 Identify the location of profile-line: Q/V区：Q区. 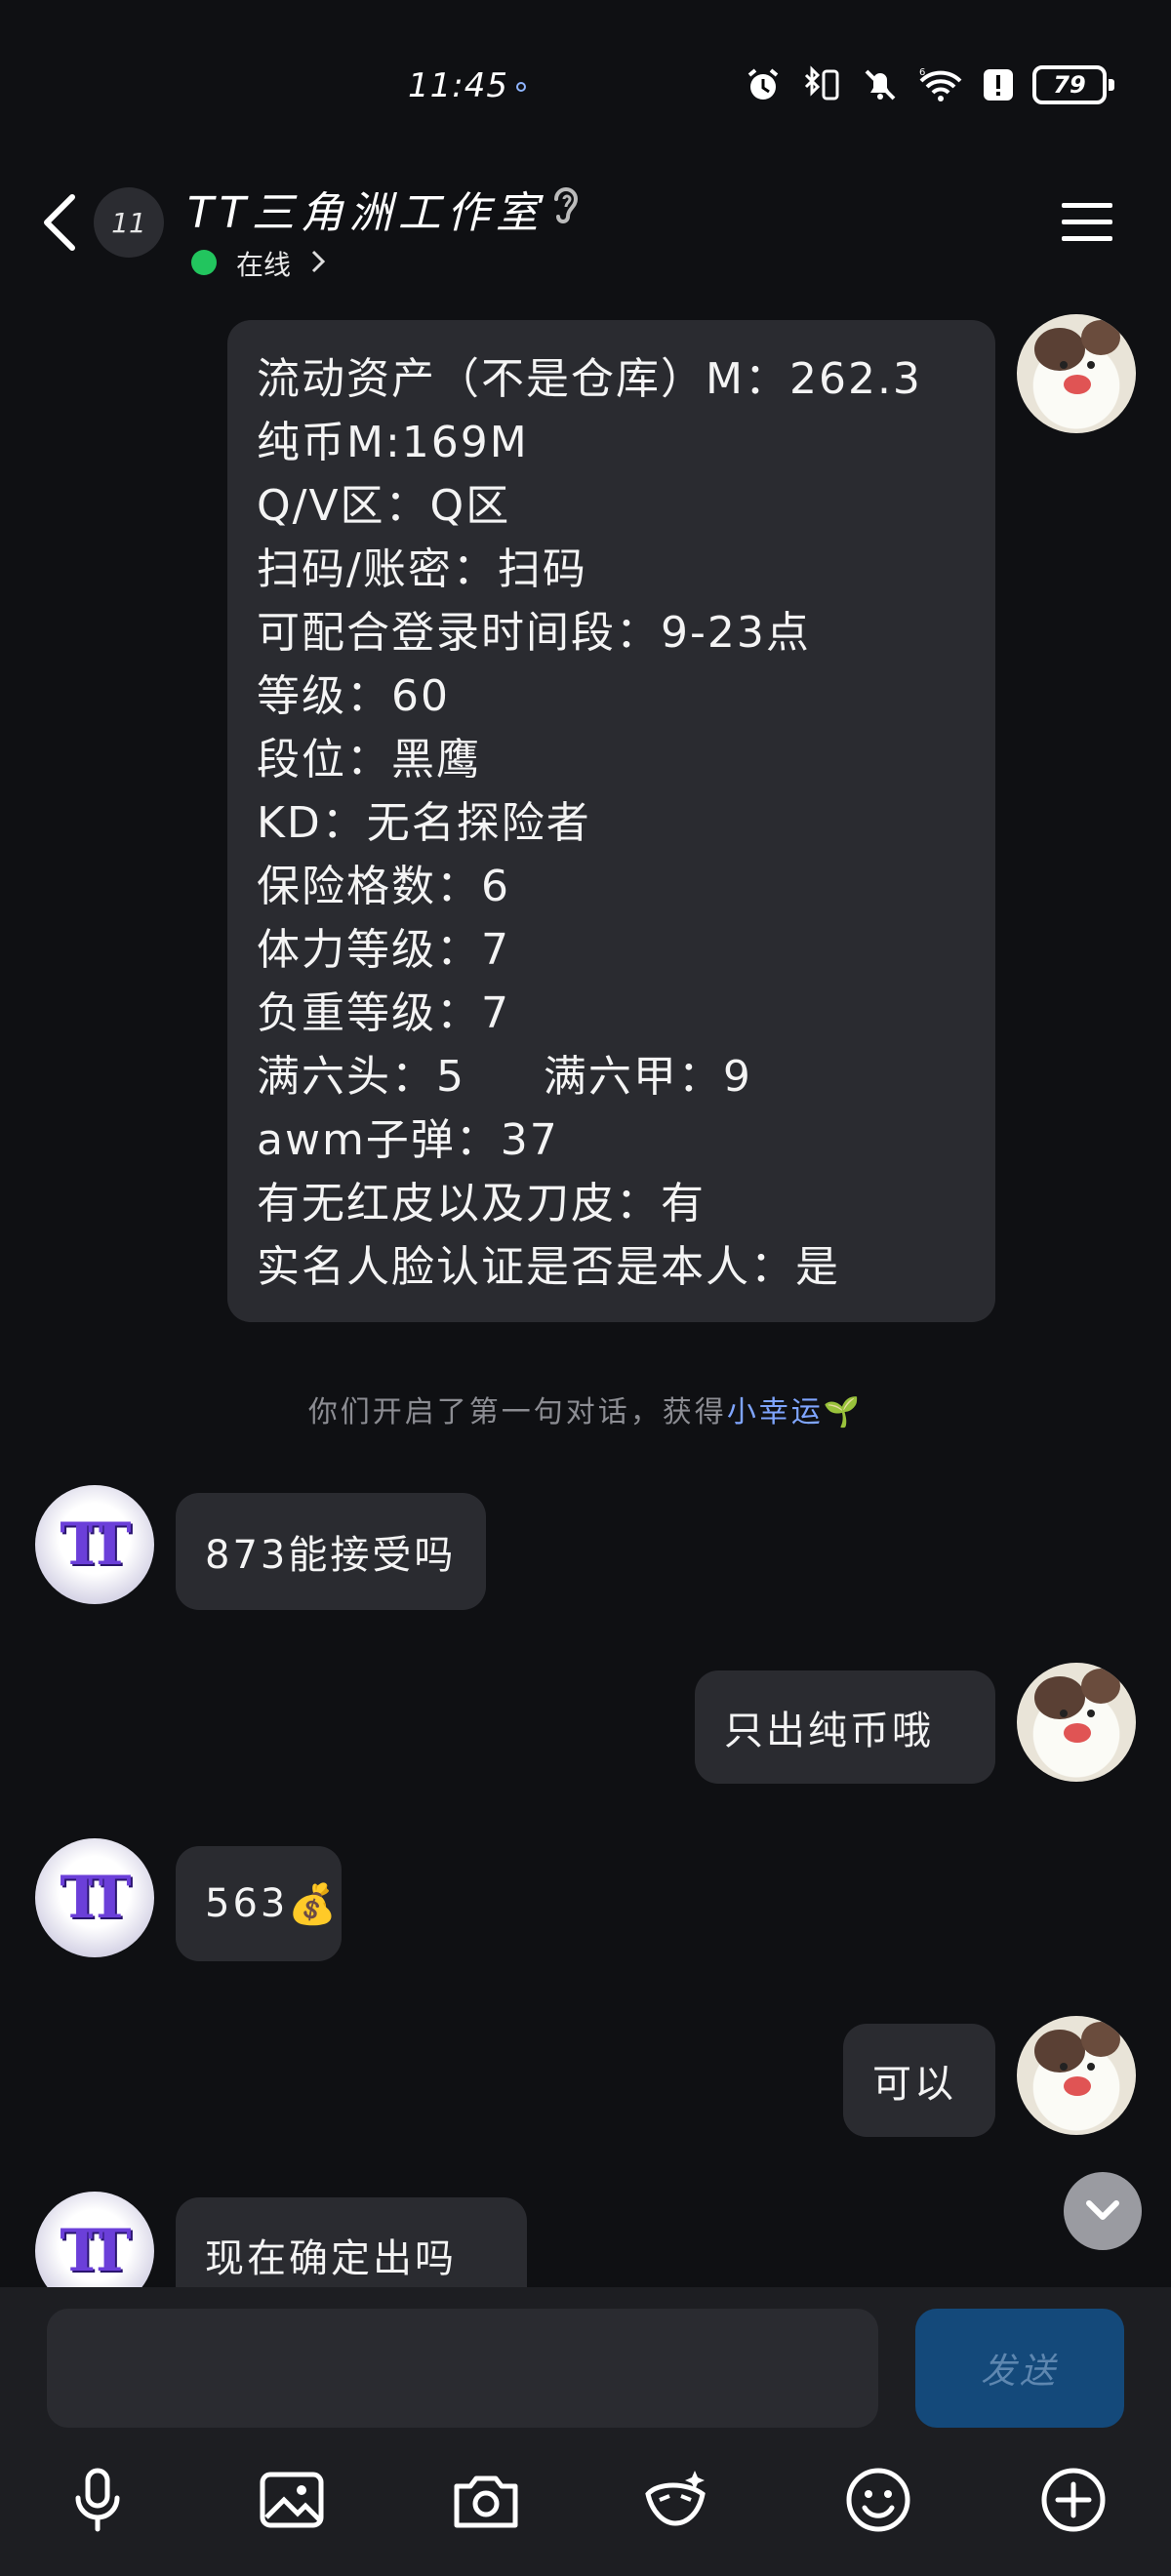
(384, 506).